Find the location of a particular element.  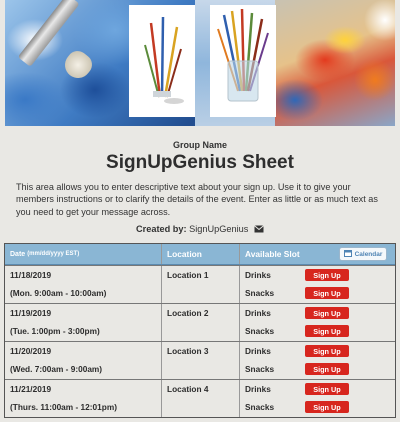

calendar-icon is located at coordinates (347, 254).